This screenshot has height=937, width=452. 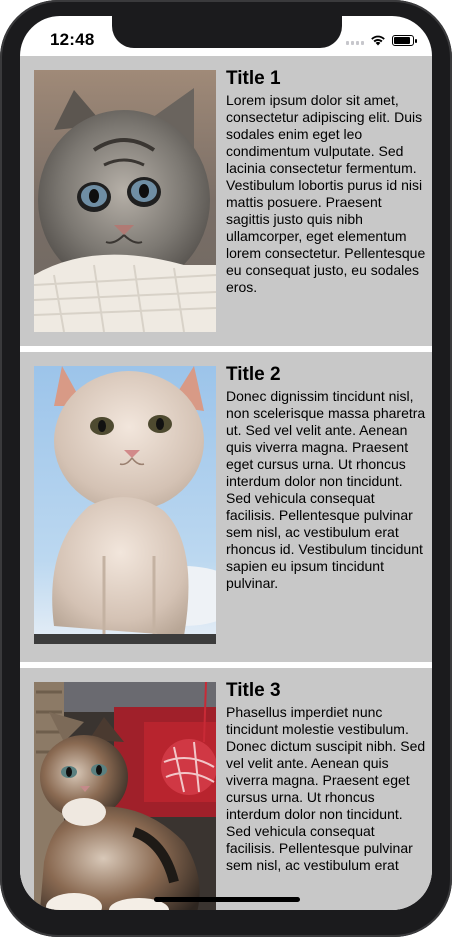 What do you see at coordinates (227, 32) in the screenshot?
I see `notch` at bounding box center [227, 32].